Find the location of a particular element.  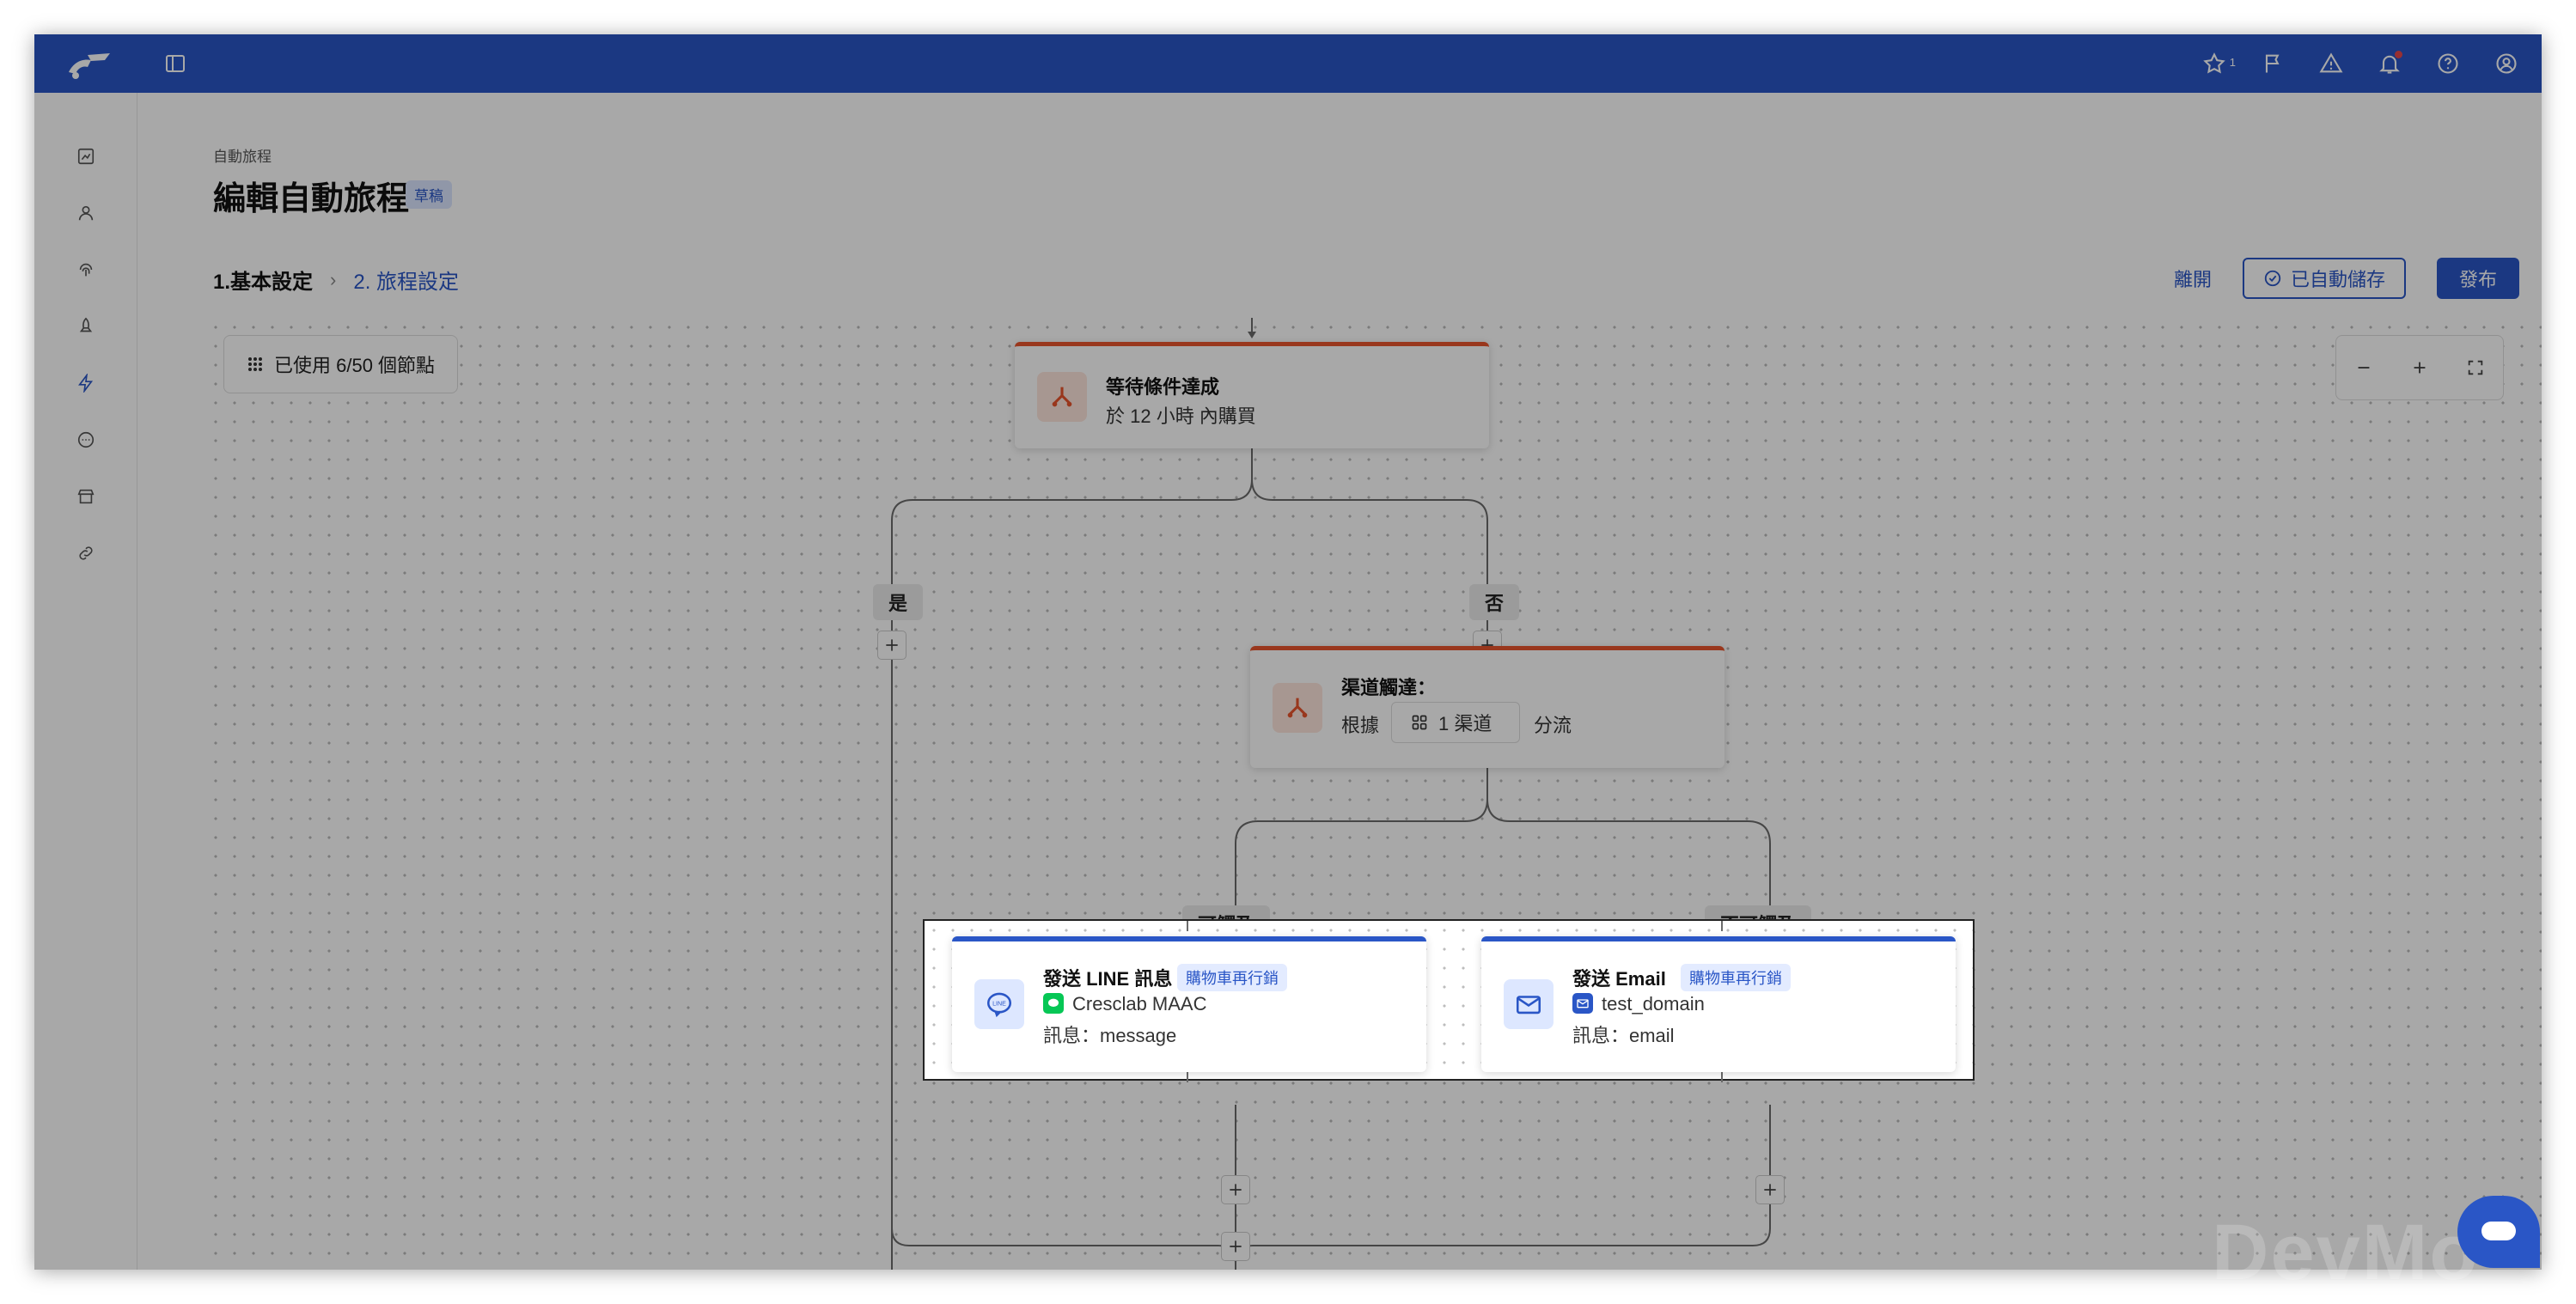

star-icon: 1 is located at coordinates (2218, 64).